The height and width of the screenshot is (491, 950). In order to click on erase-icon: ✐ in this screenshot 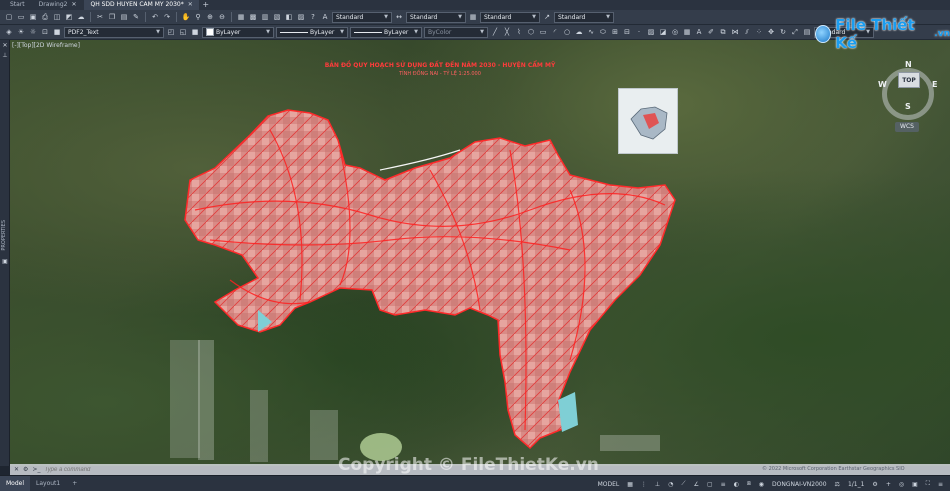, I will do `click(711, 32)`.